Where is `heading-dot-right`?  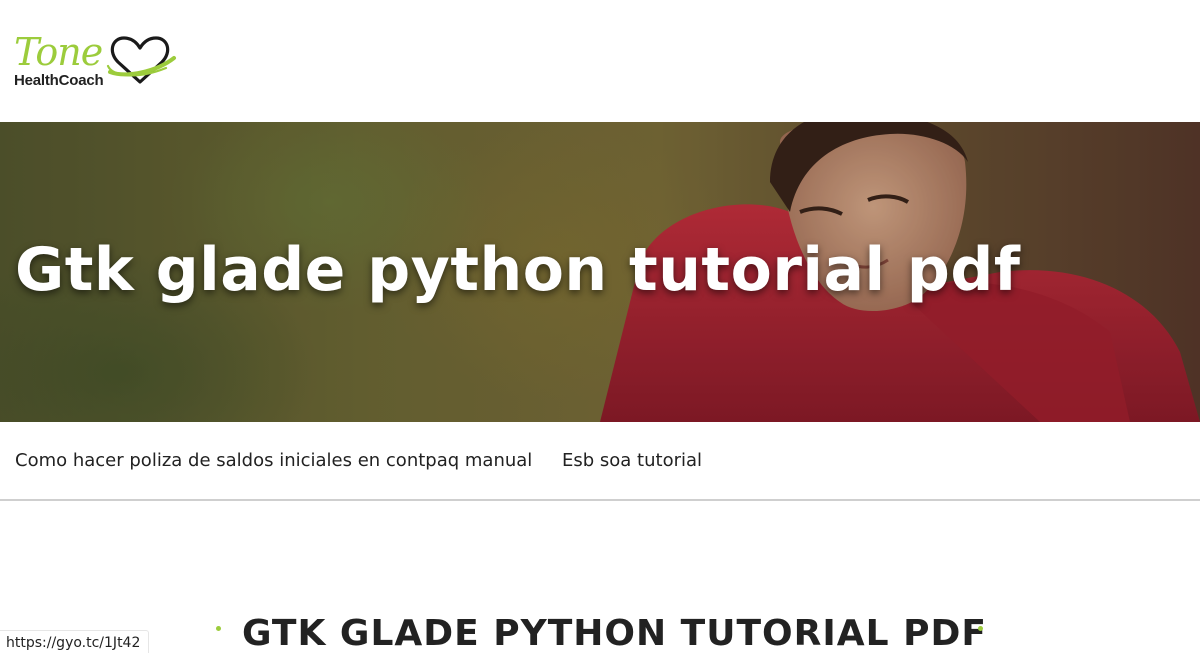
heading-dot-right is located at coordinates (980, 628).